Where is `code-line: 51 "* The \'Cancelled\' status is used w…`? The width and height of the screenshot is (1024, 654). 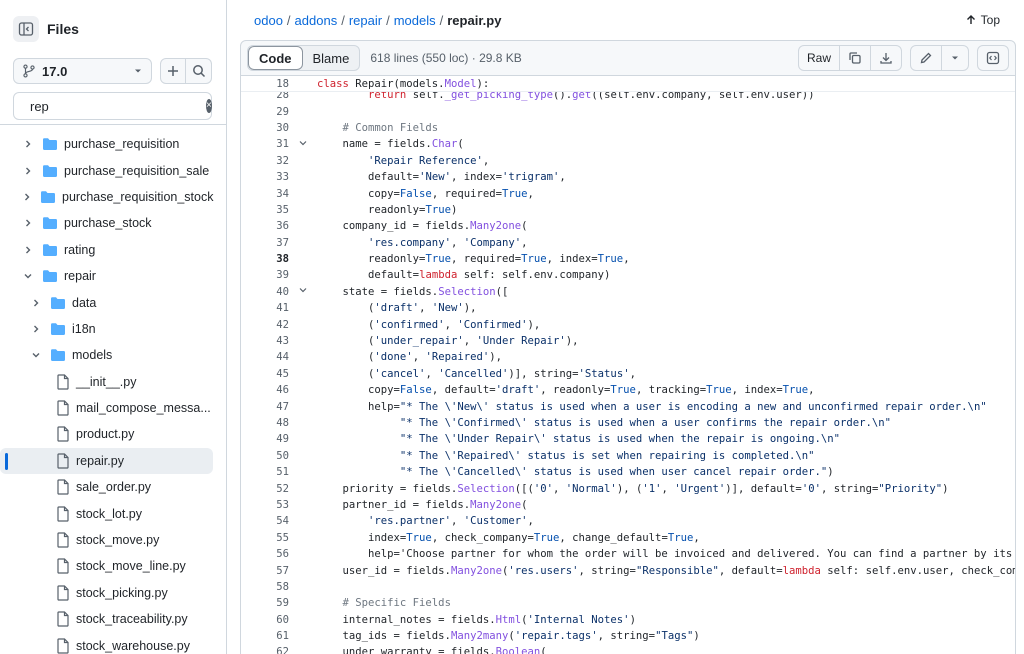
code-line: 51 "* The \'Cancelled\' status is used w… is located at coordinates (628, 472).